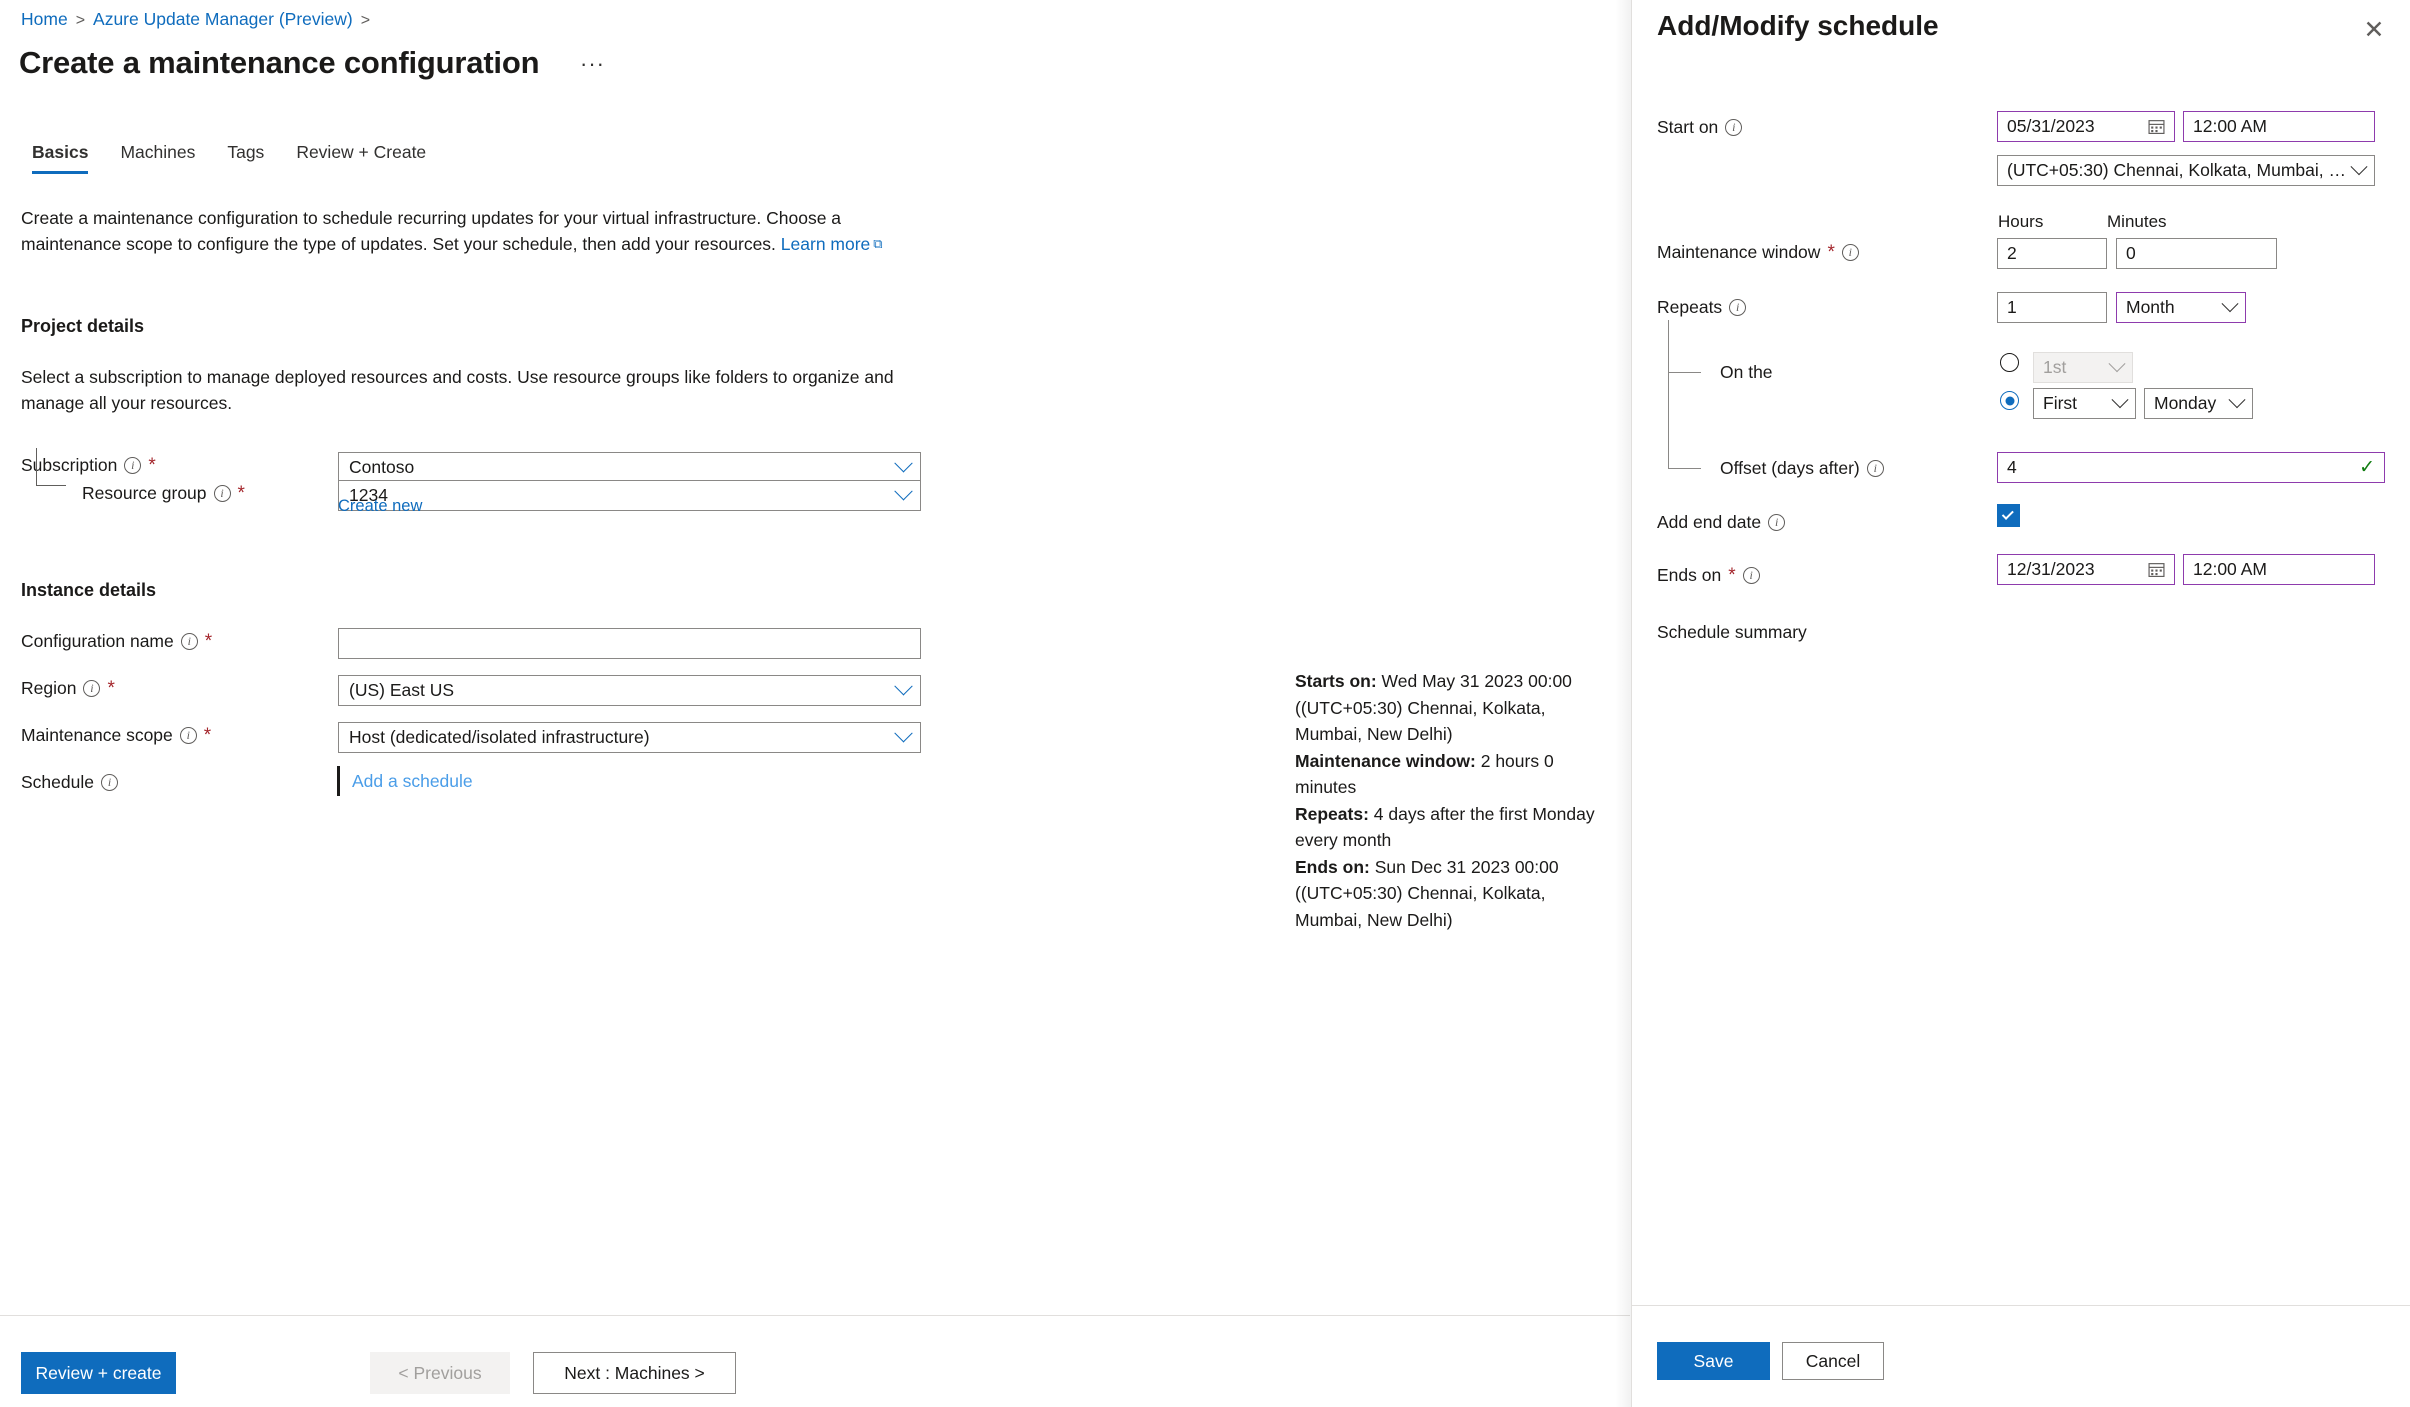  What do you see at coordinates (380, 506) in the screenshot?
I see `create-new-resource-group-link: Create new` at bounding box center [380, 506].